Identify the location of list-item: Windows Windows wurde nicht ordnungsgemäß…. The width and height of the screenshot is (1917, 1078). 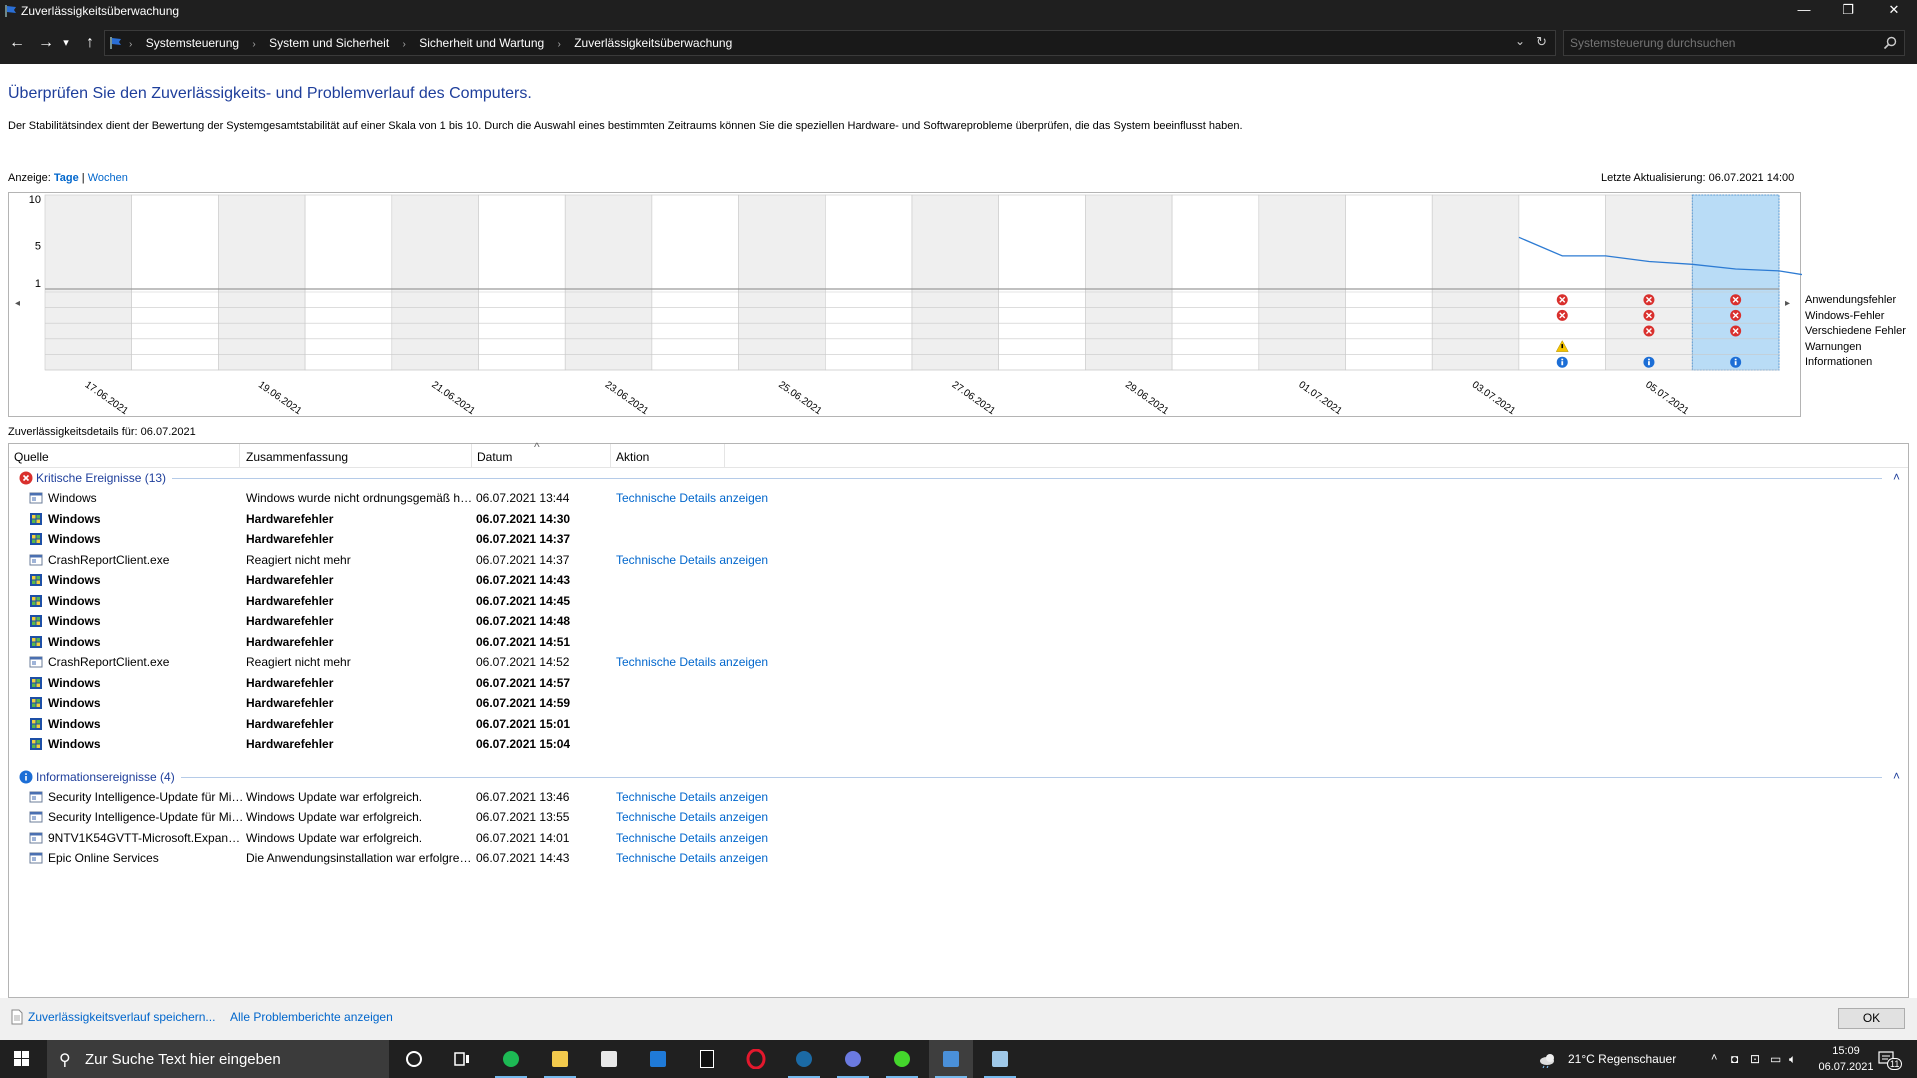
(609, 498).